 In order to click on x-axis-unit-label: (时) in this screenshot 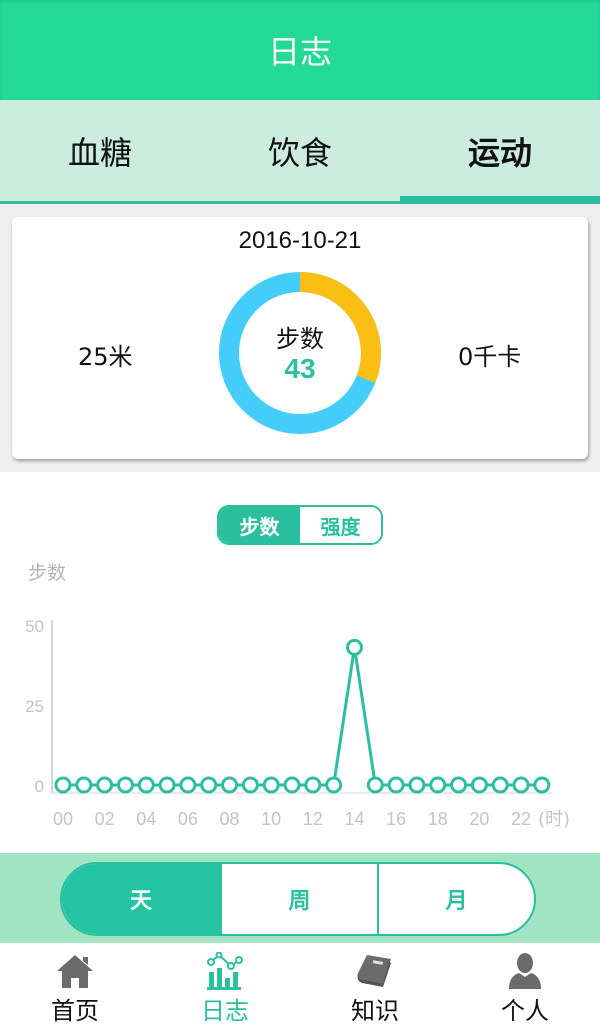, I will do `click(554, 819)`.